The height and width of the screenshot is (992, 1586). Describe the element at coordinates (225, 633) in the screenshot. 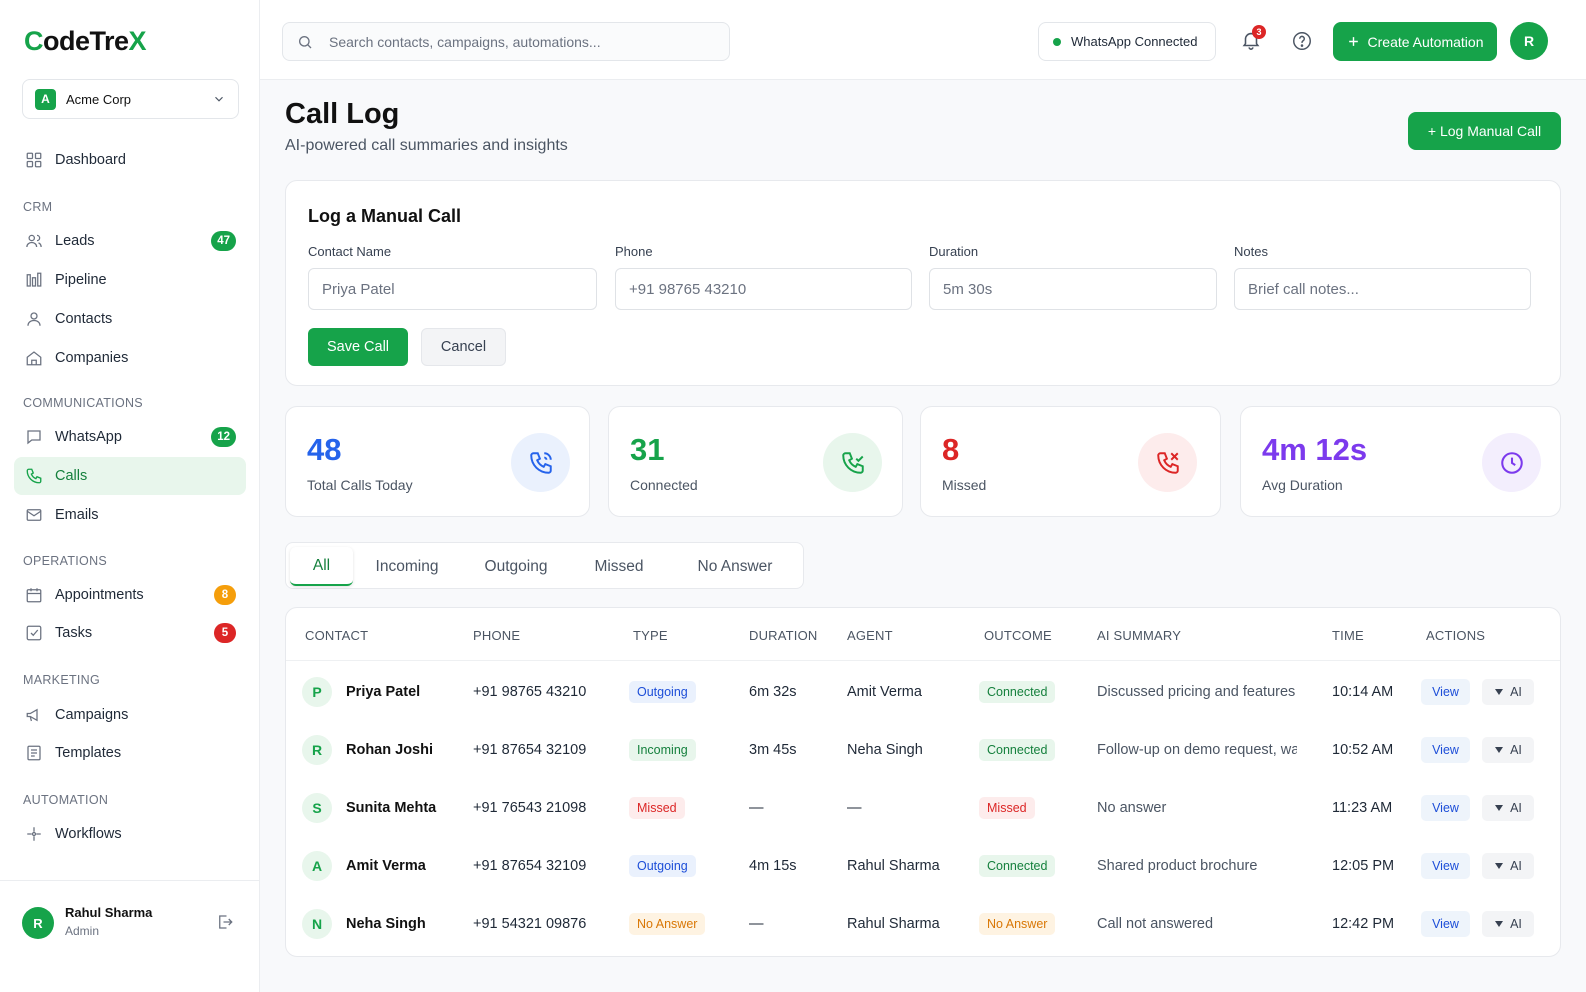

I see `tasks-count-badge: 5` at that location.